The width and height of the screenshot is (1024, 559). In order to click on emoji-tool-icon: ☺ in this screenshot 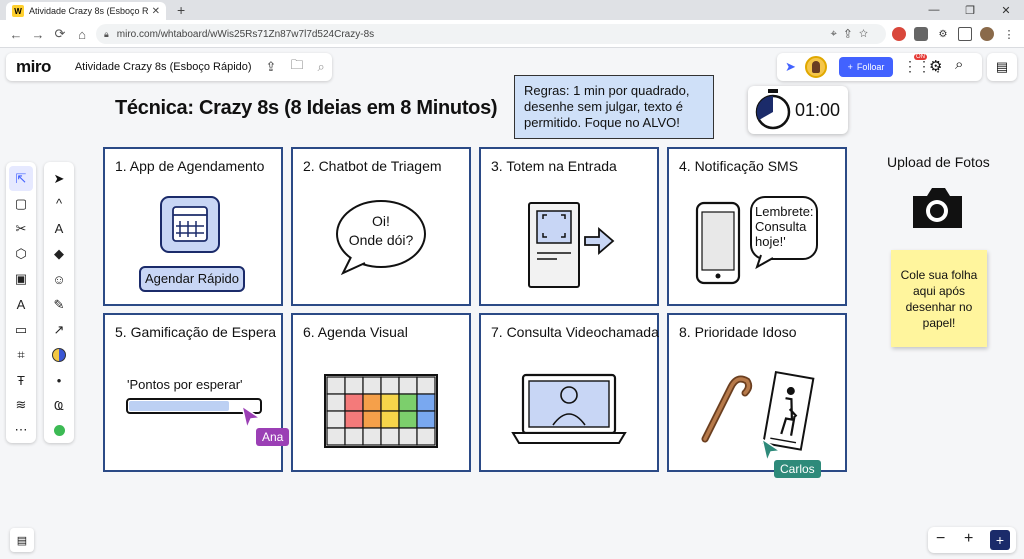, I will do `click(59, 279)`.